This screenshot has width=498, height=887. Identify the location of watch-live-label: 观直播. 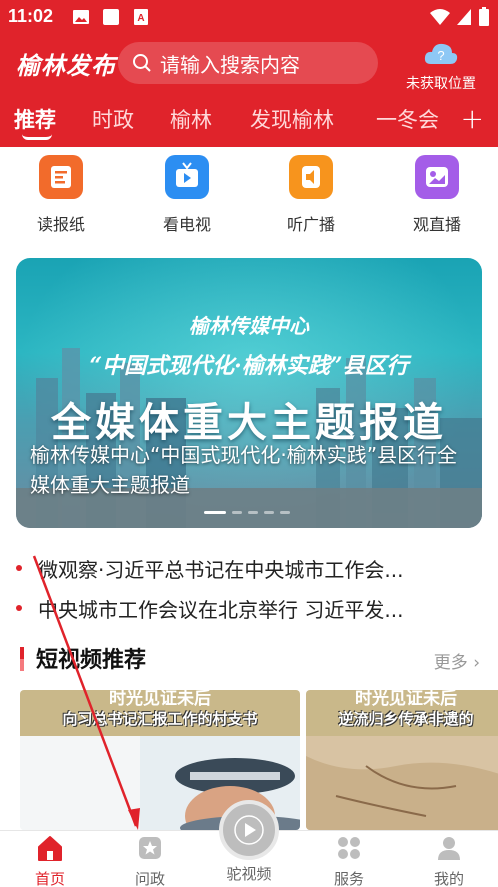
(436, 224).